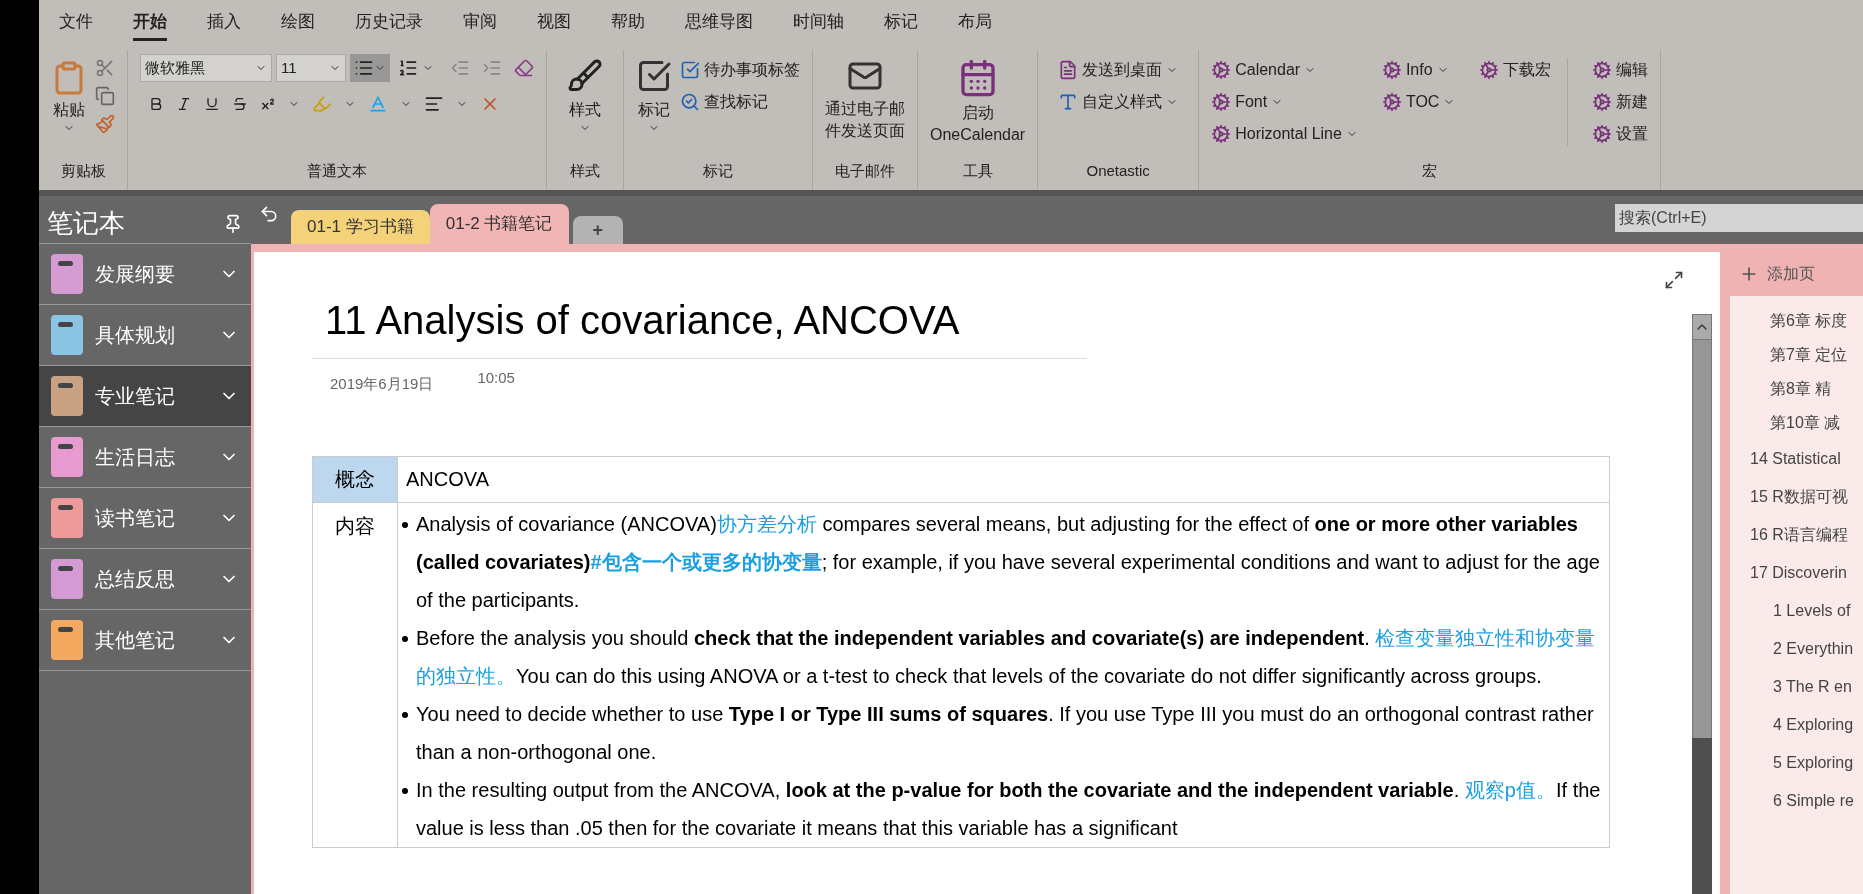  I want to click on page-item: 15 R数据可视, so click(1796, 497).